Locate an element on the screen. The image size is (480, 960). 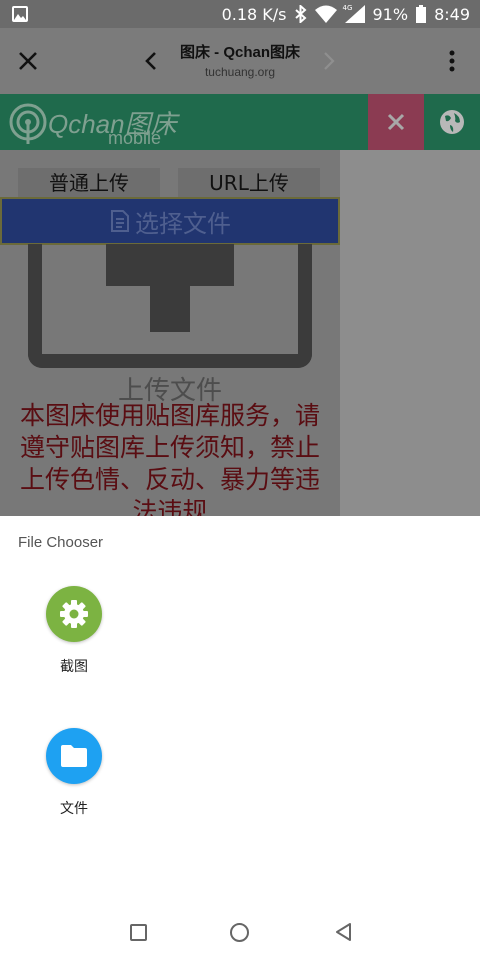
chooser-item-files: 文件 is located at coordinates (74, 773).